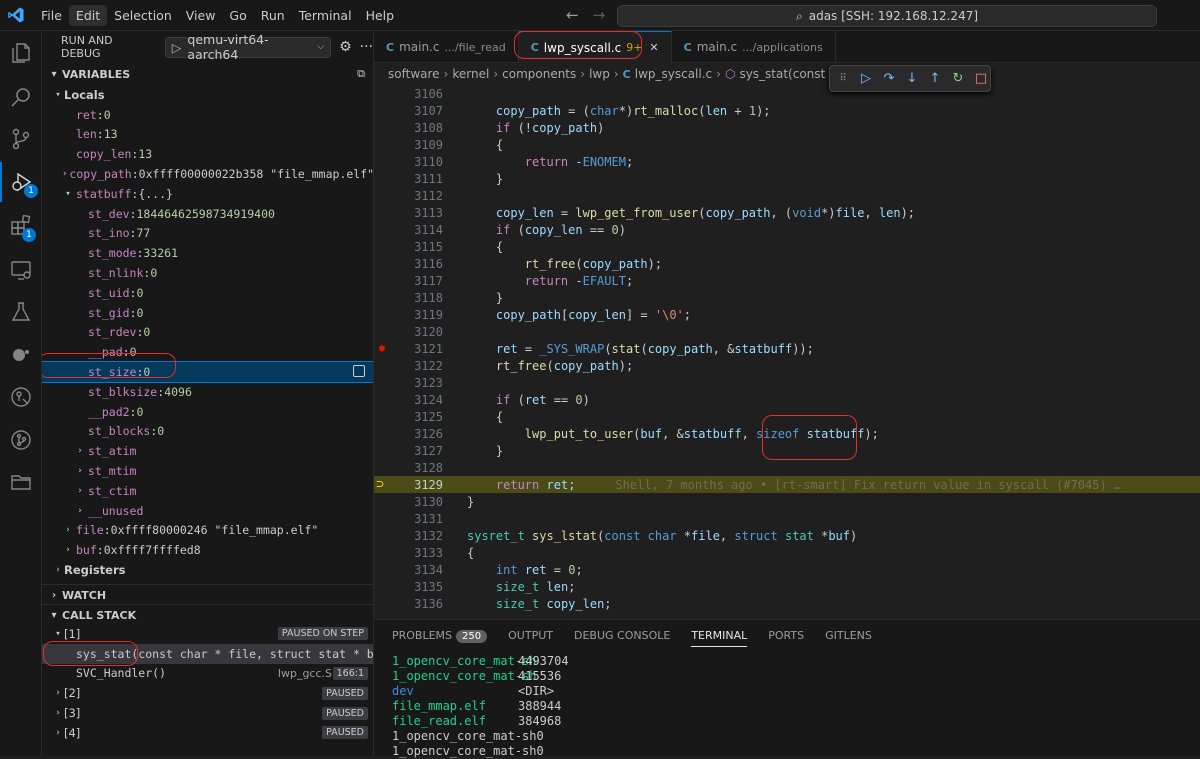 This screenshot has width=1200, height=759. Describe the element at coordinates (207, 293) in the screenshot. I see `variable-st-uid: st_uid: 0` at that location.